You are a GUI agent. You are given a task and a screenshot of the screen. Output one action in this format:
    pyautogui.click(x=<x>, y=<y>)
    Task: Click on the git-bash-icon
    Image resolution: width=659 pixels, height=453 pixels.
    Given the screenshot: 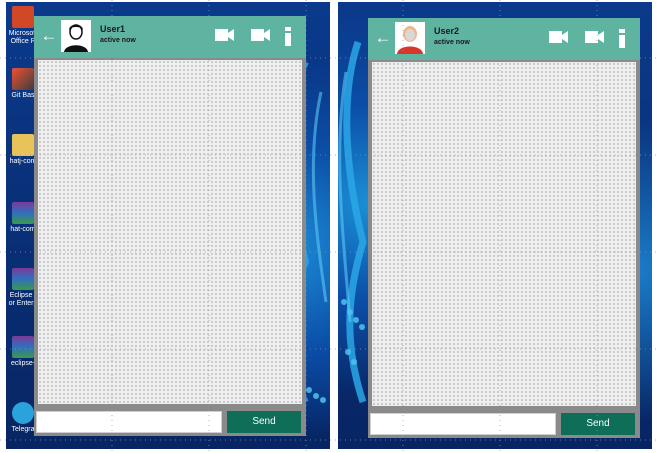 What is the action you would take?
    pyautogui.click(x=23, y=79)
    